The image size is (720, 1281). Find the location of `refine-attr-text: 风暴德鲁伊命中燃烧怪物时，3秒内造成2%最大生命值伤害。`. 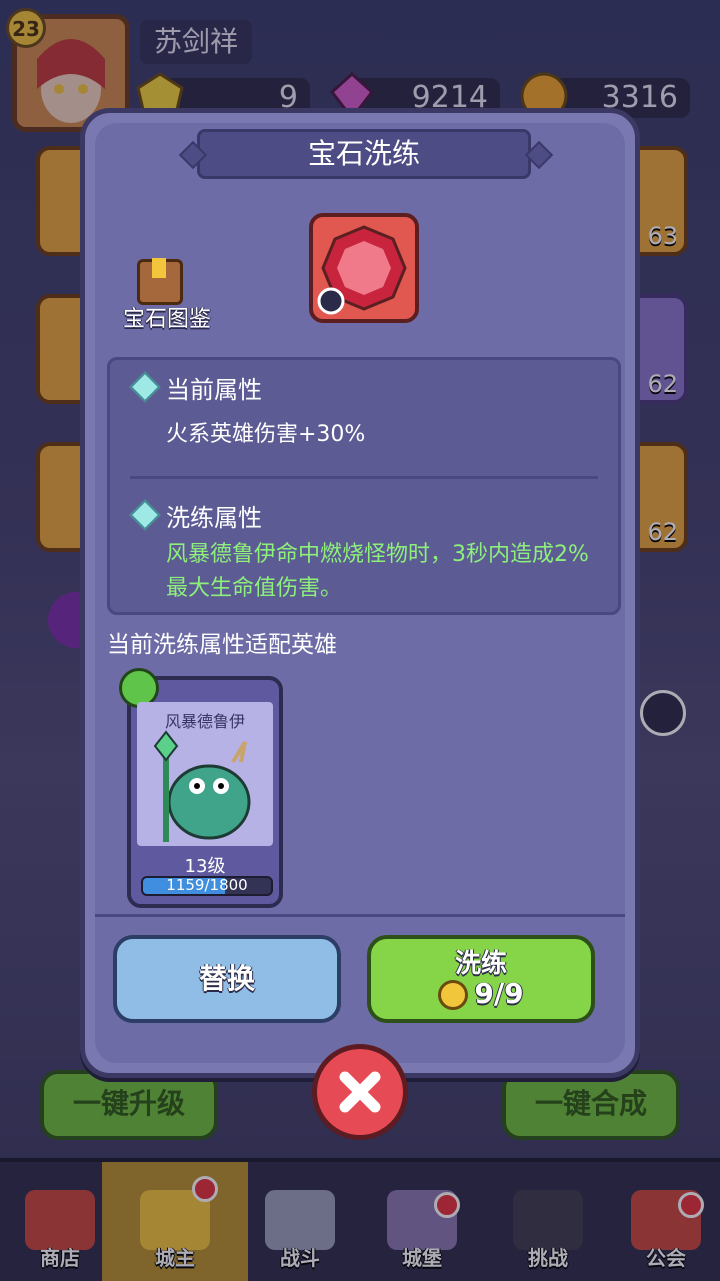

refine-attr-text: 风暴德鲁伊命中燃烧怪物时，3秒内造成2%最大生命值伤害。 is located at coordinates (377, 571).